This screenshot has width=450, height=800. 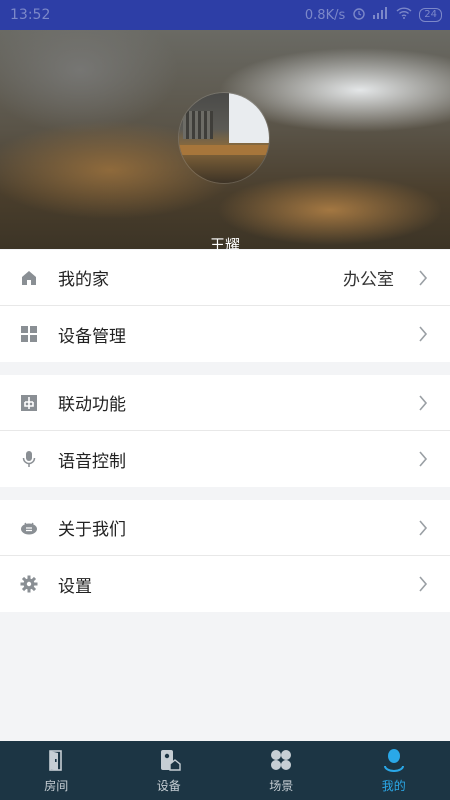 I want to click on tab-rooms: 房间, so click(x=56, y=770).